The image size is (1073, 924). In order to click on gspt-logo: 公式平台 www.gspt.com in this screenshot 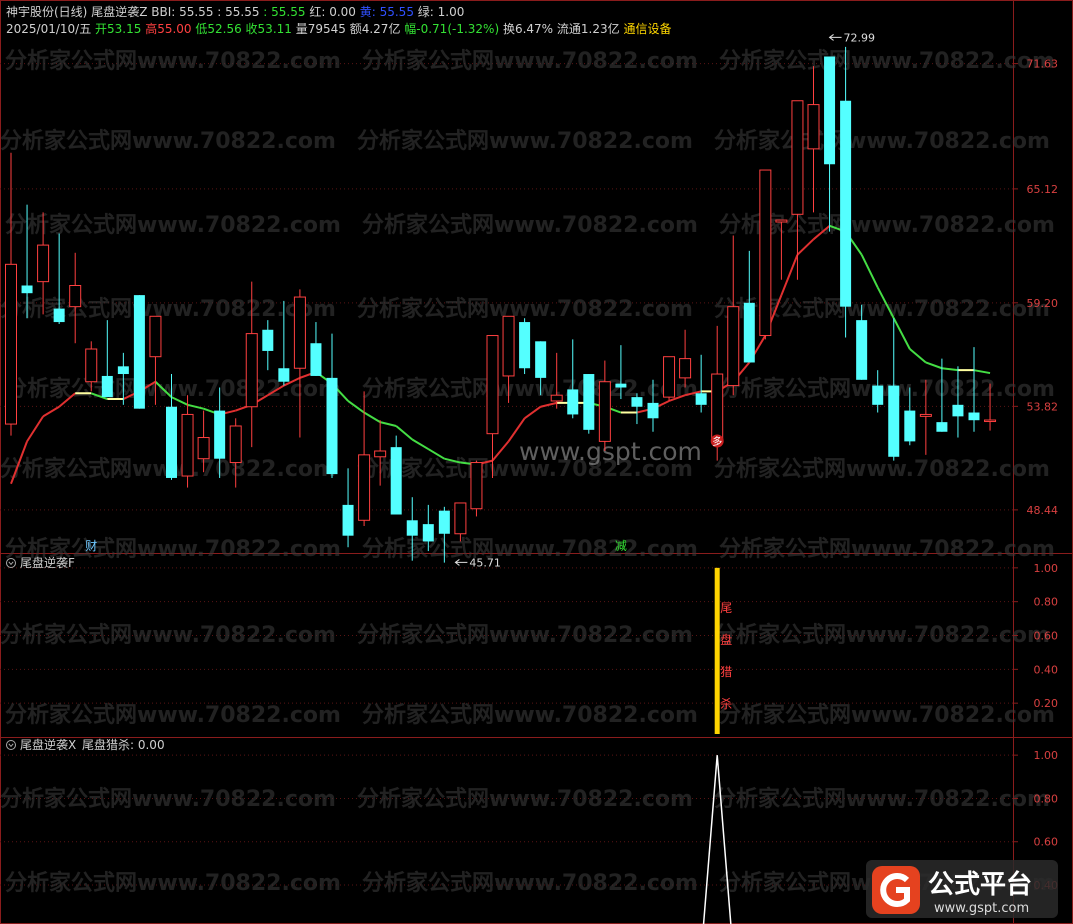, I will do `click(962, 889)`.